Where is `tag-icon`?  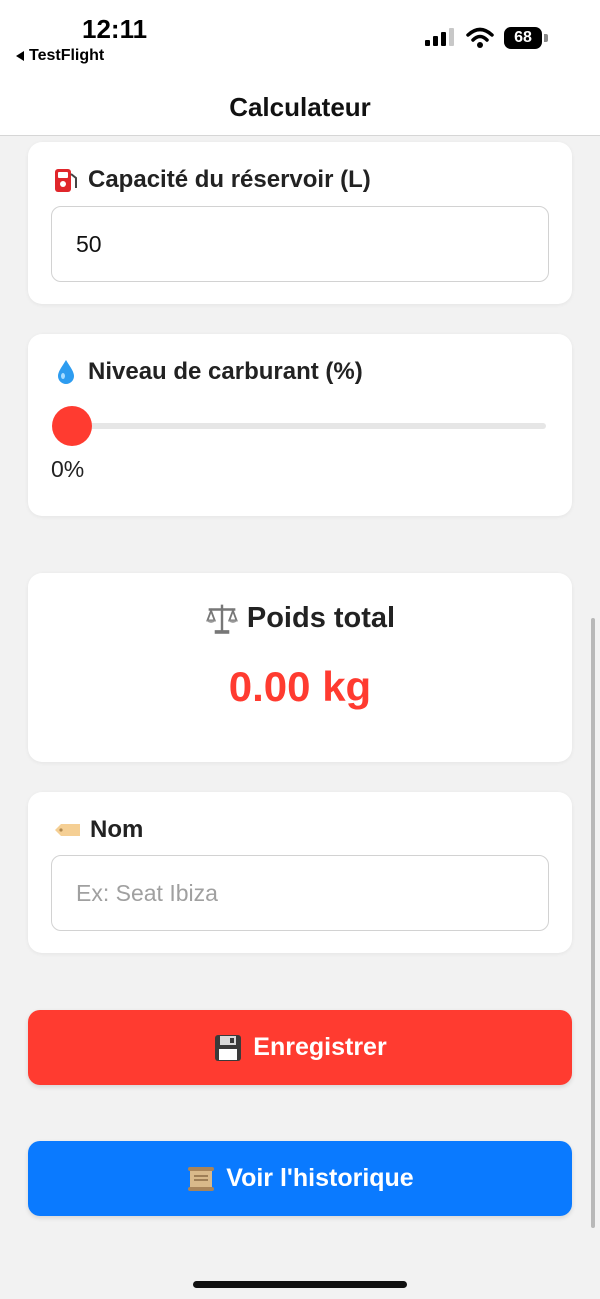
tag-icon is located at coordinates (67, 830).